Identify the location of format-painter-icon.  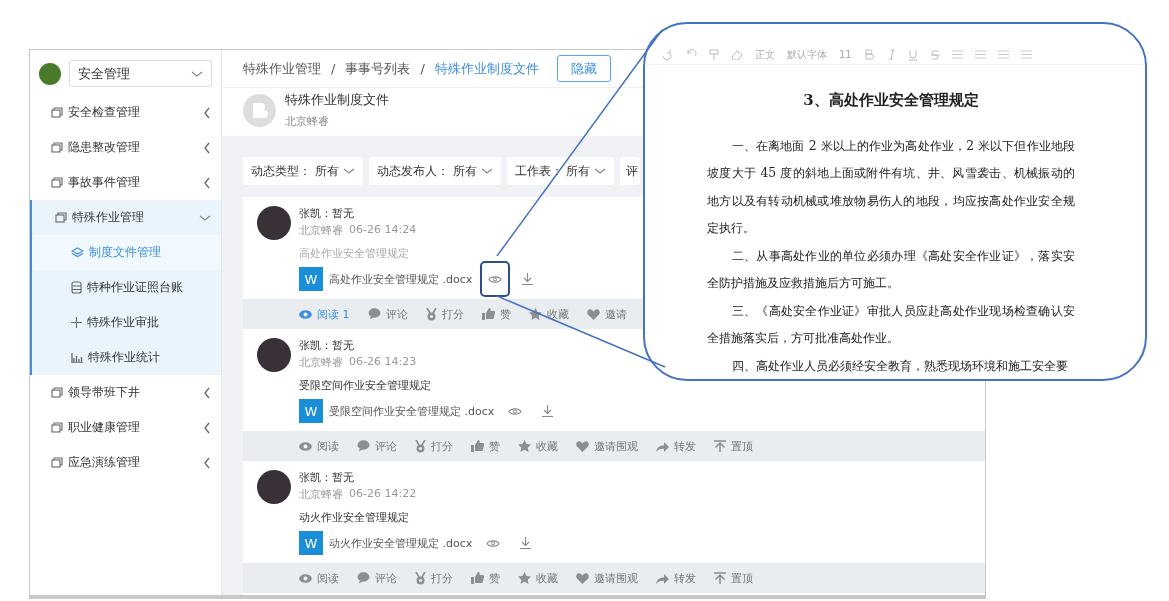
(714, 54).